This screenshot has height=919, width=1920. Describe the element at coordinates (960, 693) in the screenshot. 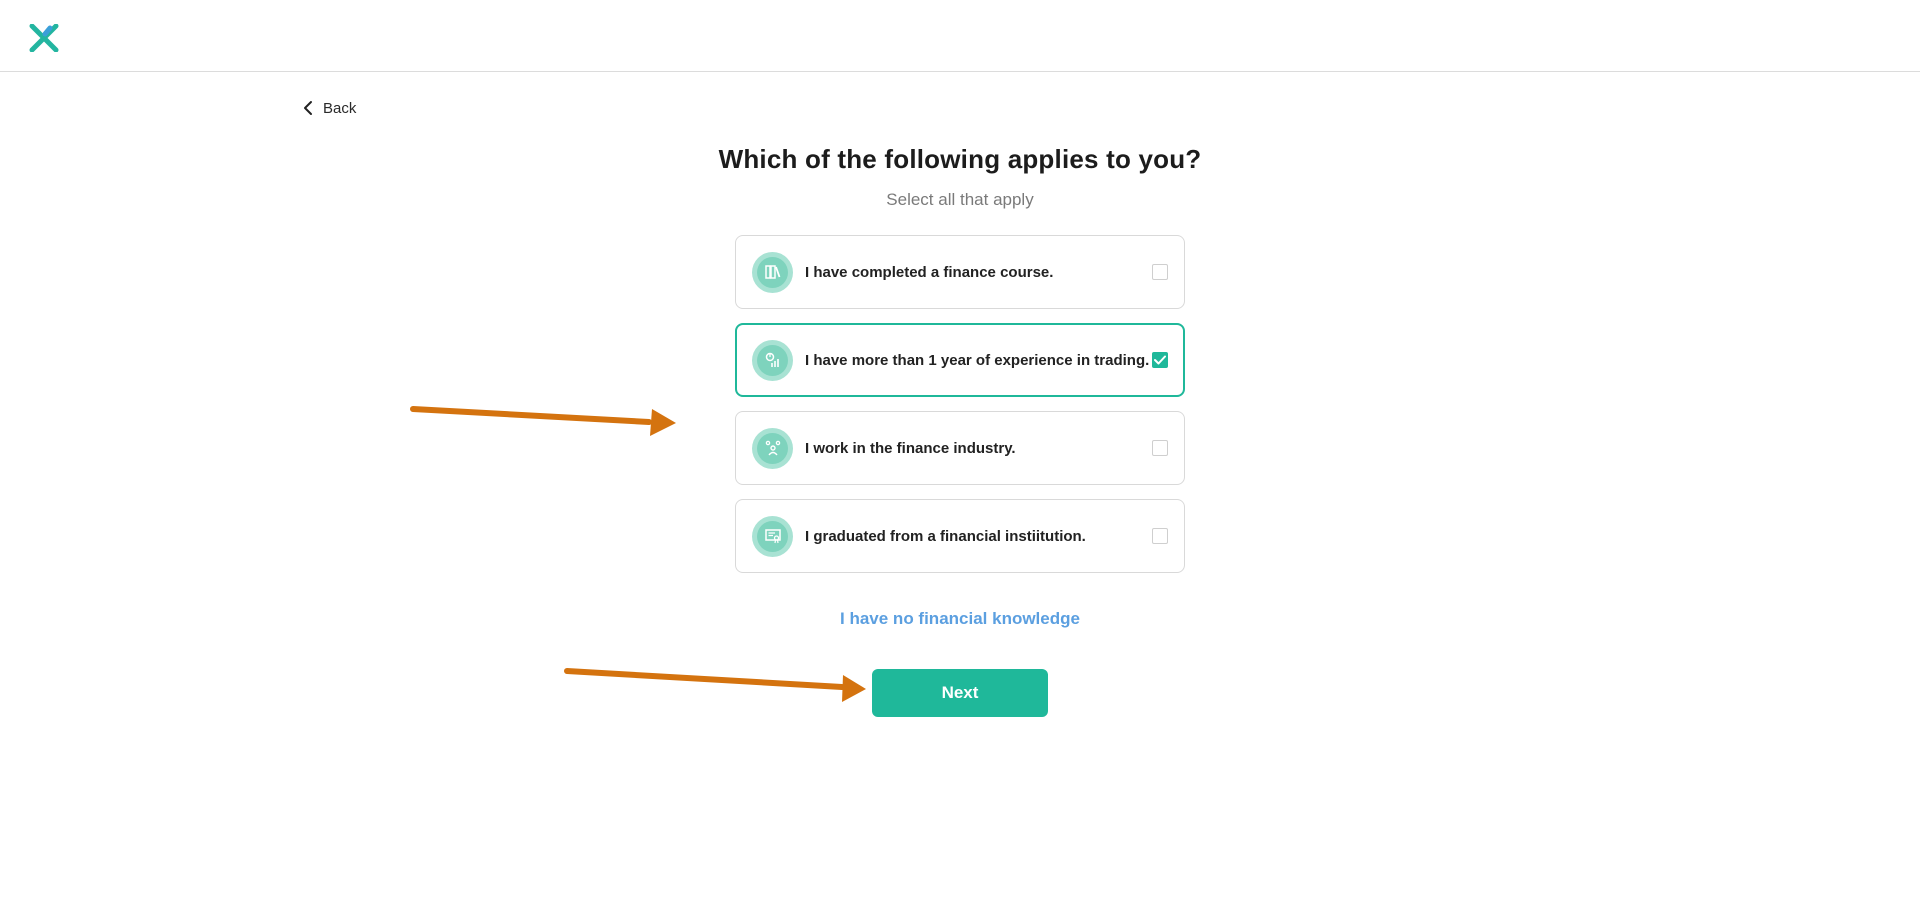

I see `next-button: Next` at that location.